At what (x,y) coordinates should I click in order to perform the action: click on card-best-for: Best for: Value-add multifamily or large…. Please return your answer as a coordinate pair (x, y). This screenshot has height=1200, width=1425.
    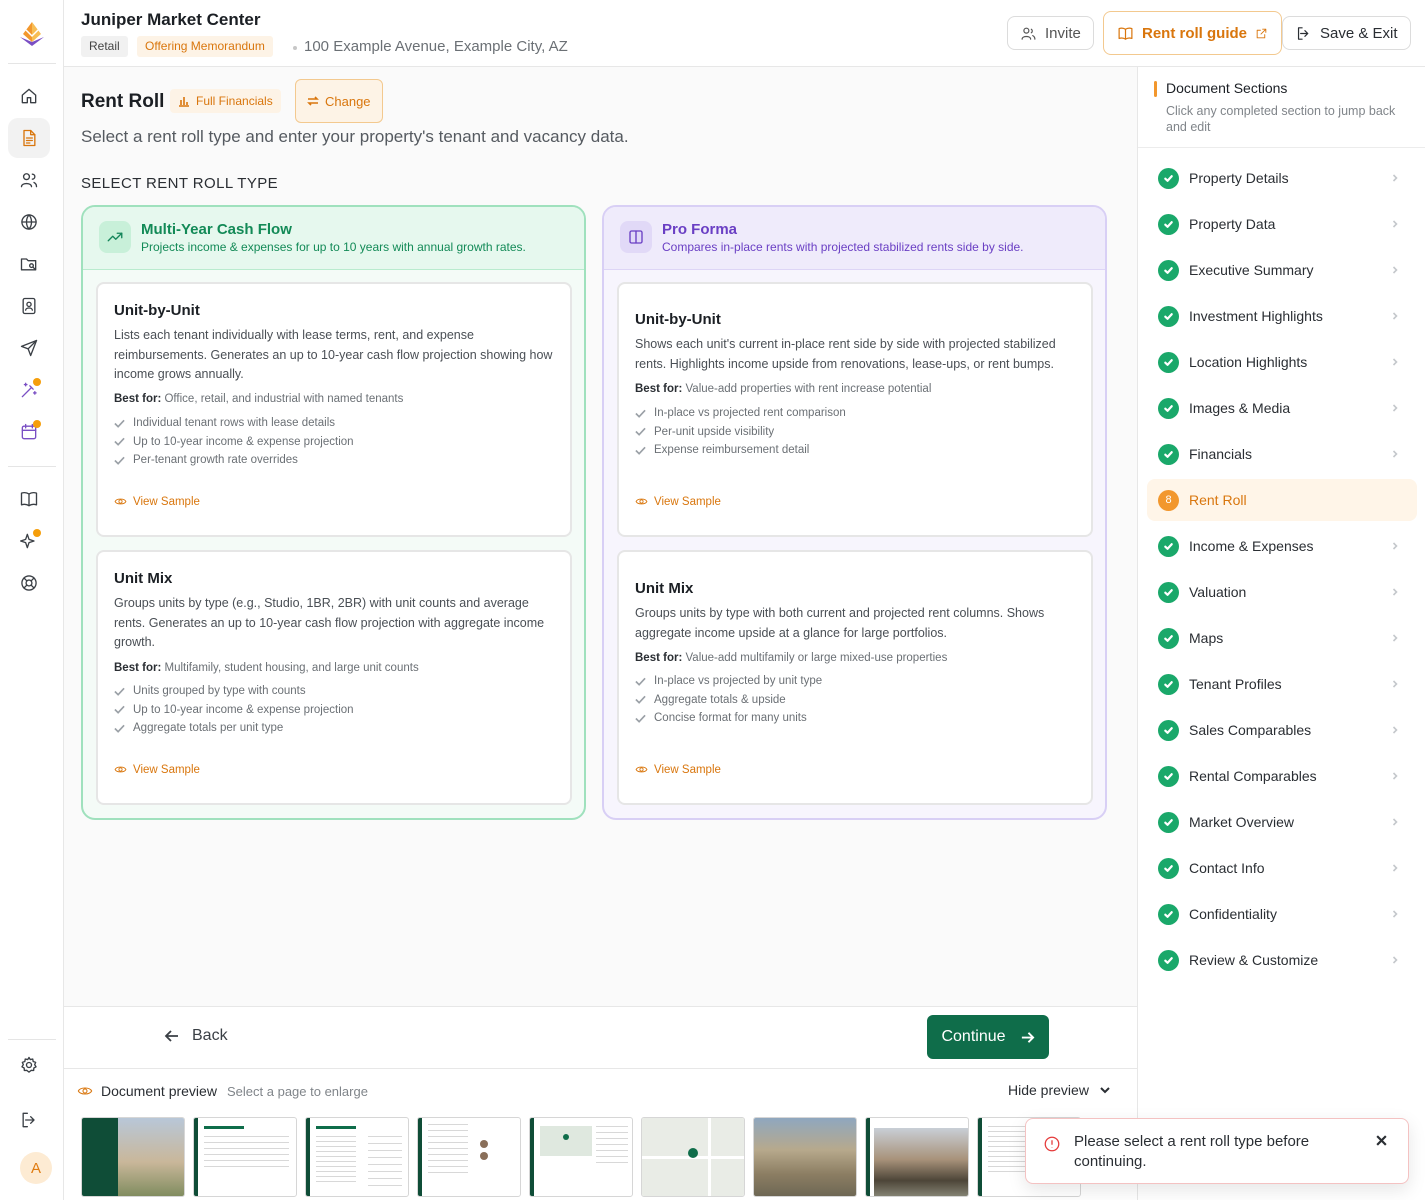
    Looking at the image, I should click on (791, 658).